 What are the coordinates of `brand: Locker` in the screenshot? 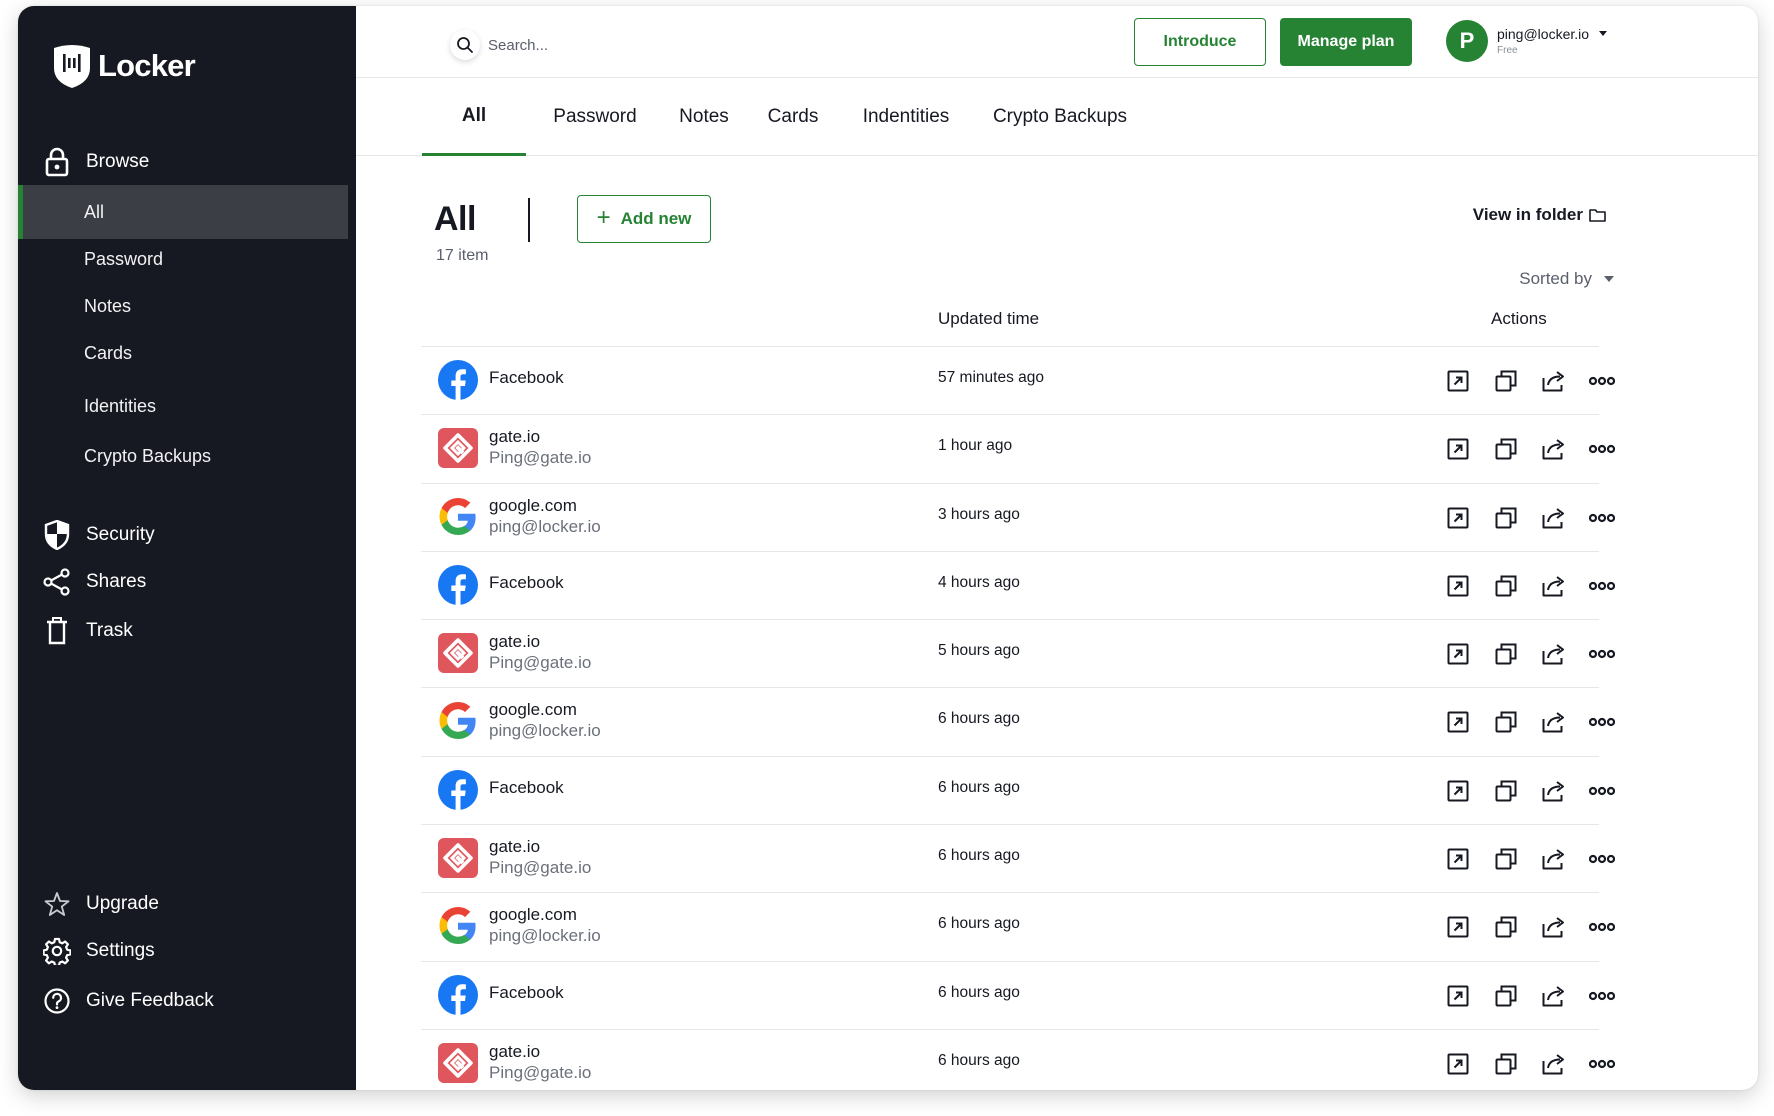 It's located at (123, 66).